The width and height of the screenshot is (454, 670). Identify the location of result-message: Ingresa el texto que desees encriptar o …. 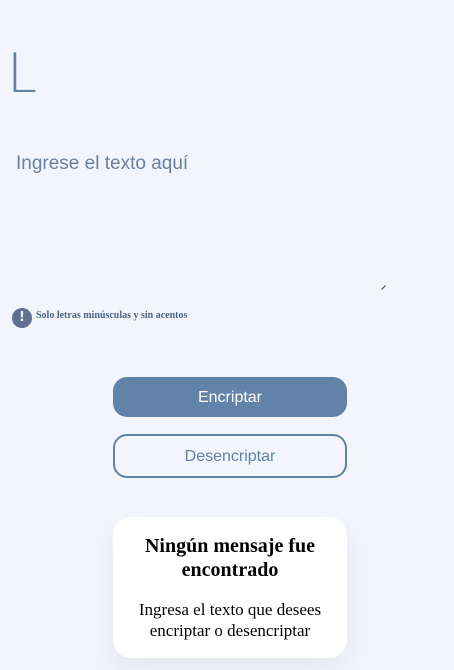
(230, 620).